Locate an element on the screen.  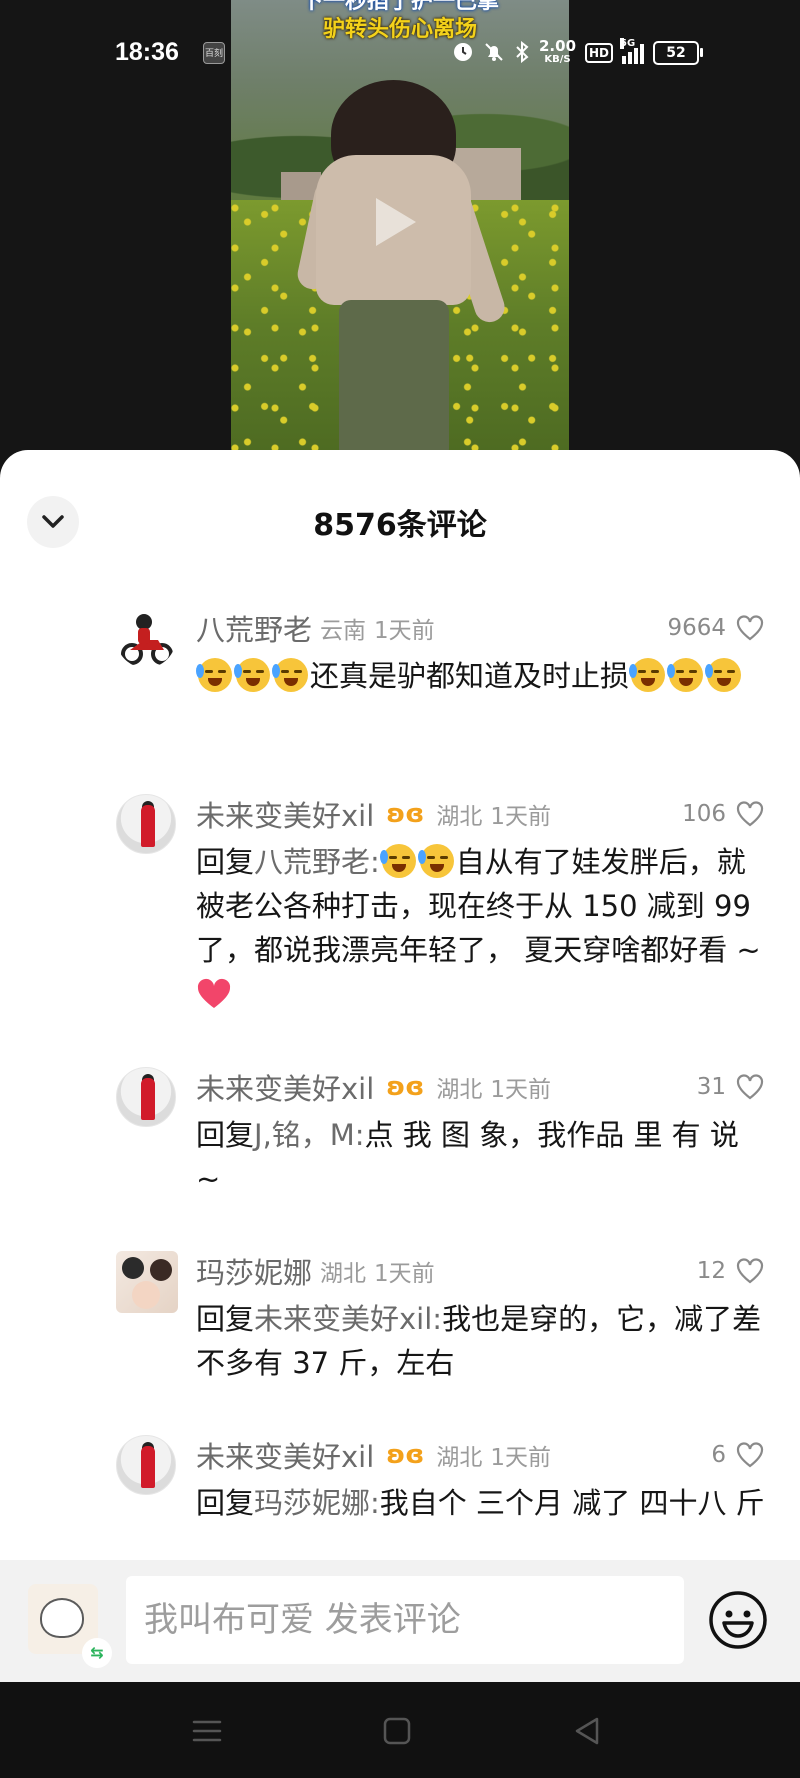
location: 云南 is located at coordinates (343, 631).